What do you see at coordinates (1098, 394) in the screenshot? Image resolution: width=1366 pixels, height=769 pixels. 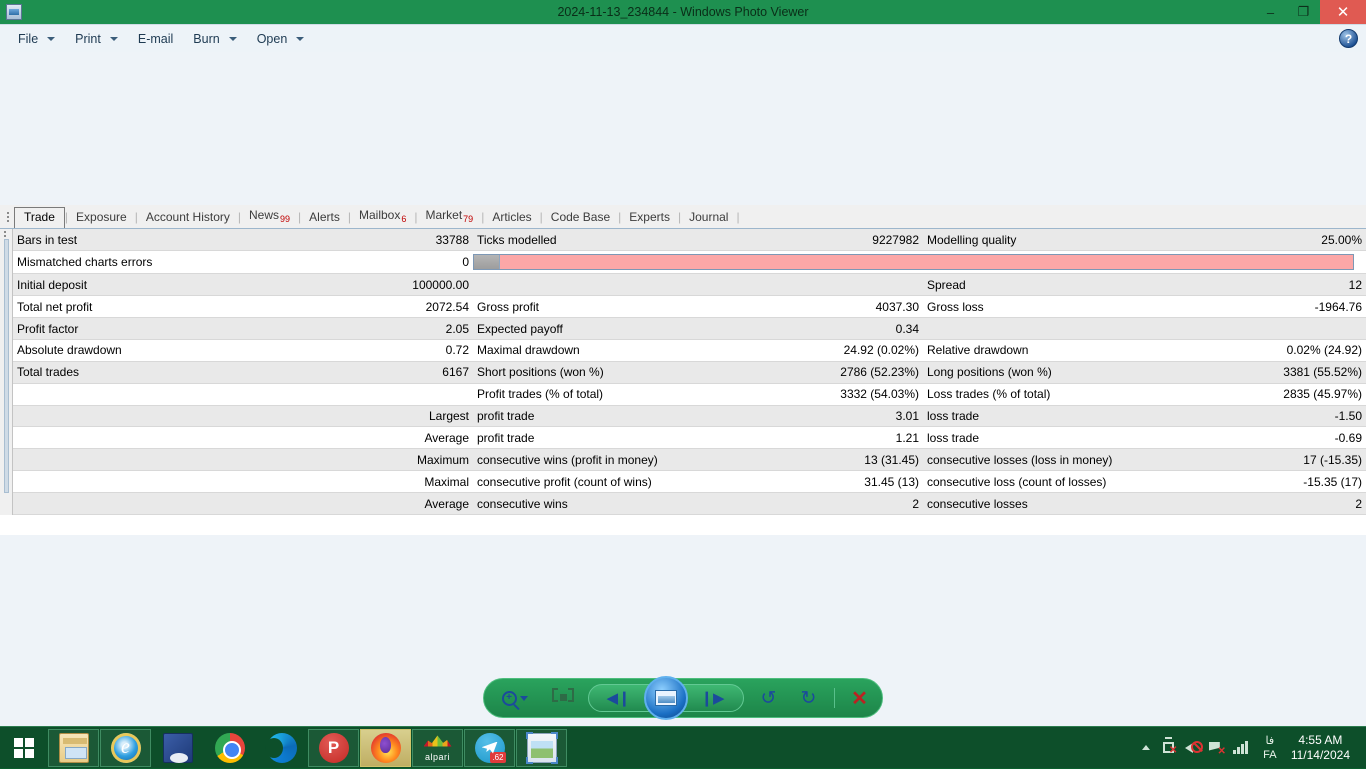 I see `cell-label3: Loss trades (% of total)` at bounding box center [1098, 394].